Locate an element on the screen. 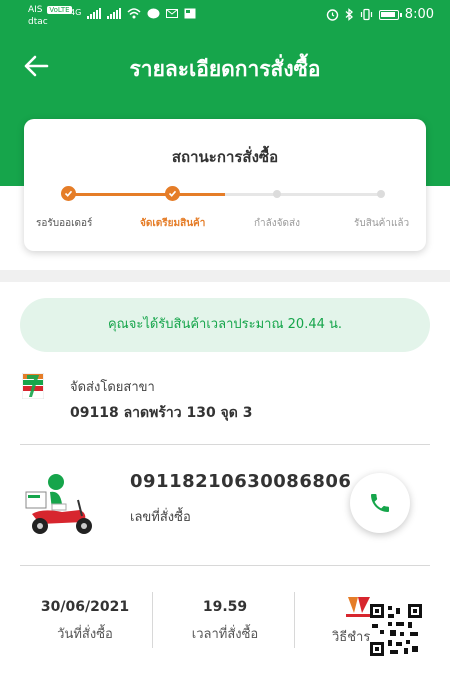 The image size is (450, 680). order-number-label: เลขที่สั่งซื้อ is located at coordinates (160, 517).